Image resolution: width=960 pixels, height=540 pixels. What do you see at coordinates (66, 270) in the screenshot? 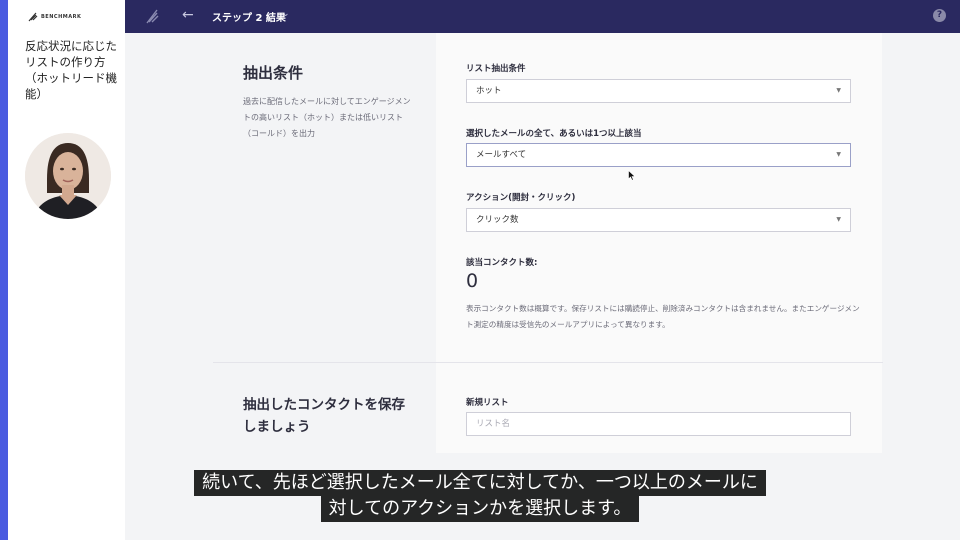
I see `presenter-panel: BENCHMARK 反応状況に応じたリストの作り方（ホットリード機能）` at bounding box center [66, 270].